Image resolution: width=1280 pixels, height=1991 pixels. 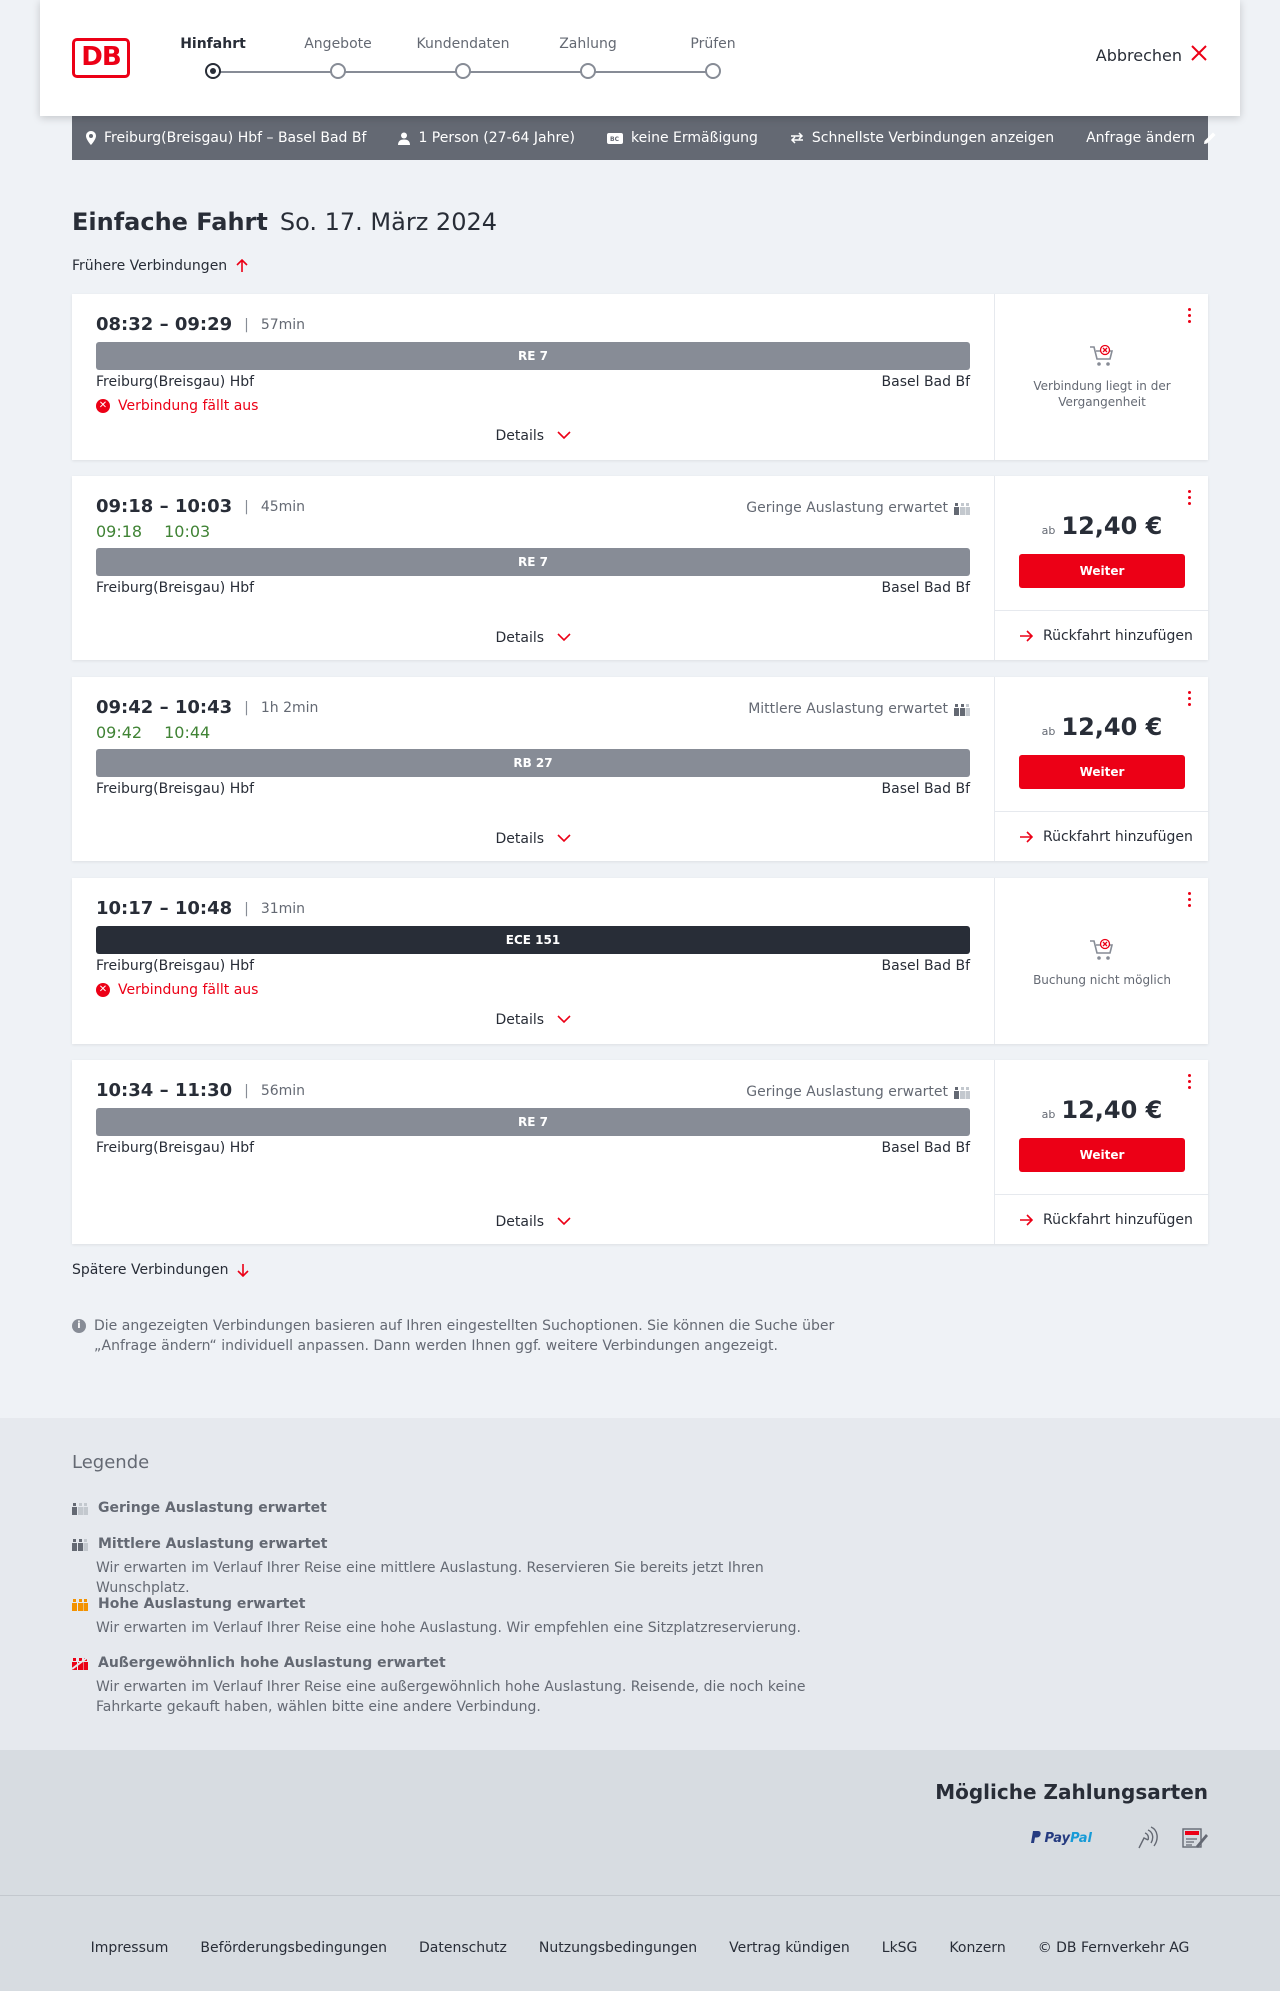 I want to click on db-logo: DB, so click(x=101, y=58).